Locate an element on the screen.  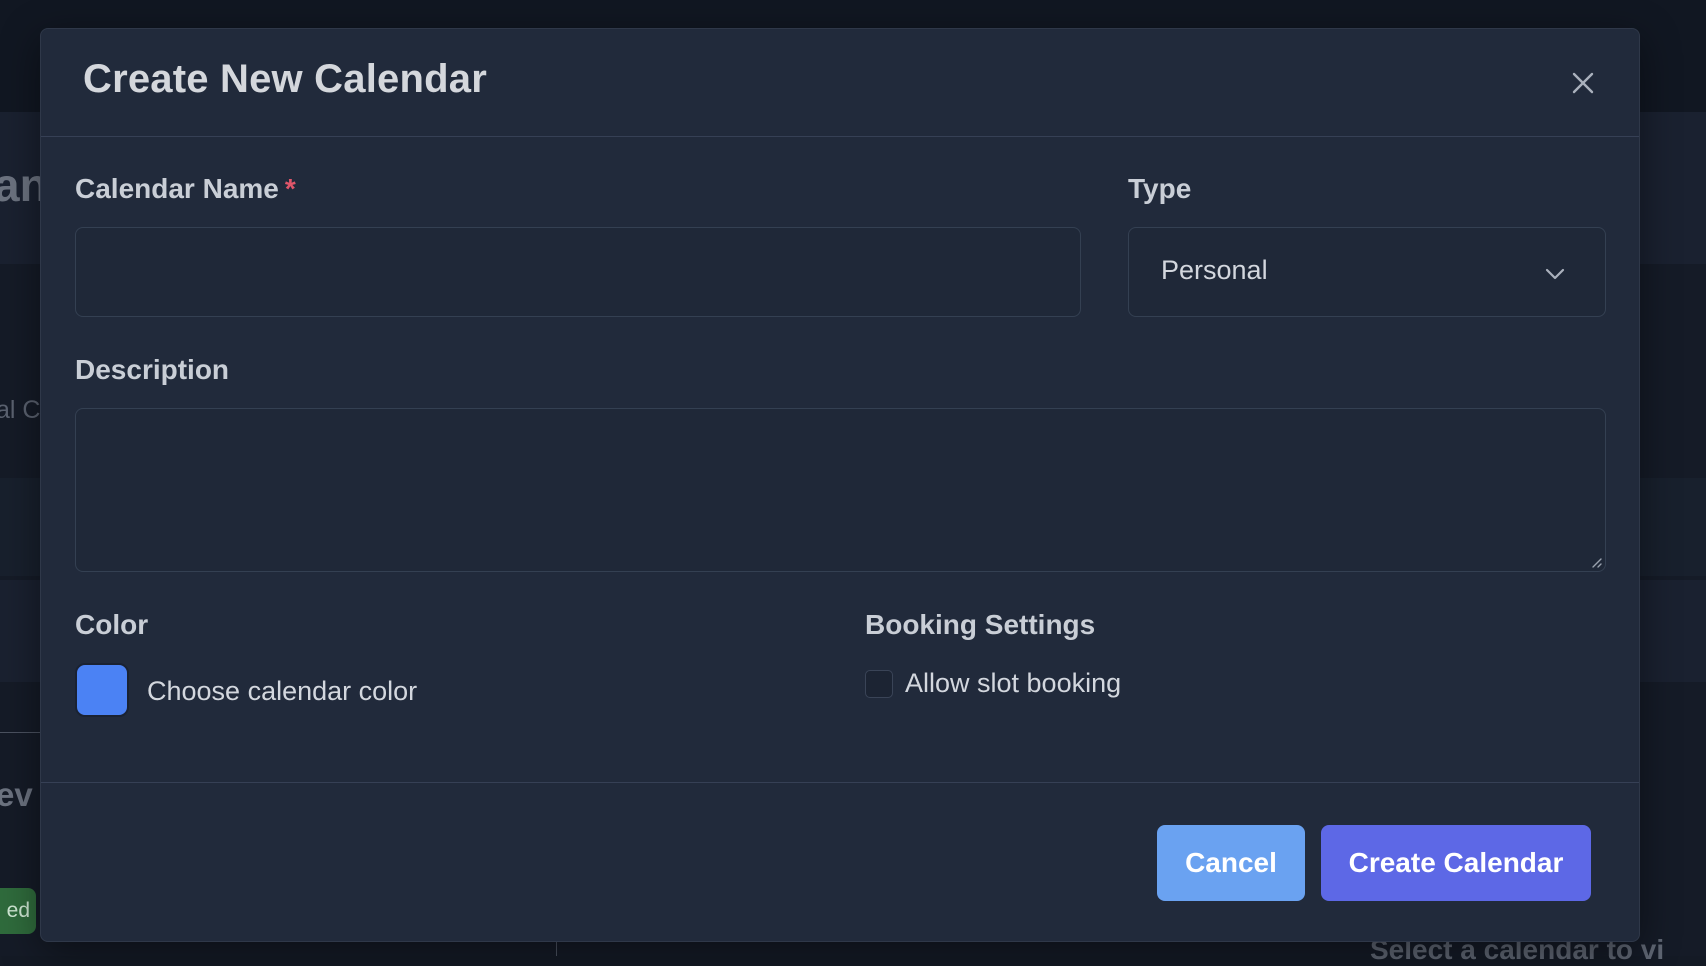
allow-slot-booking-checkbox is located at coordinates (879, 684).